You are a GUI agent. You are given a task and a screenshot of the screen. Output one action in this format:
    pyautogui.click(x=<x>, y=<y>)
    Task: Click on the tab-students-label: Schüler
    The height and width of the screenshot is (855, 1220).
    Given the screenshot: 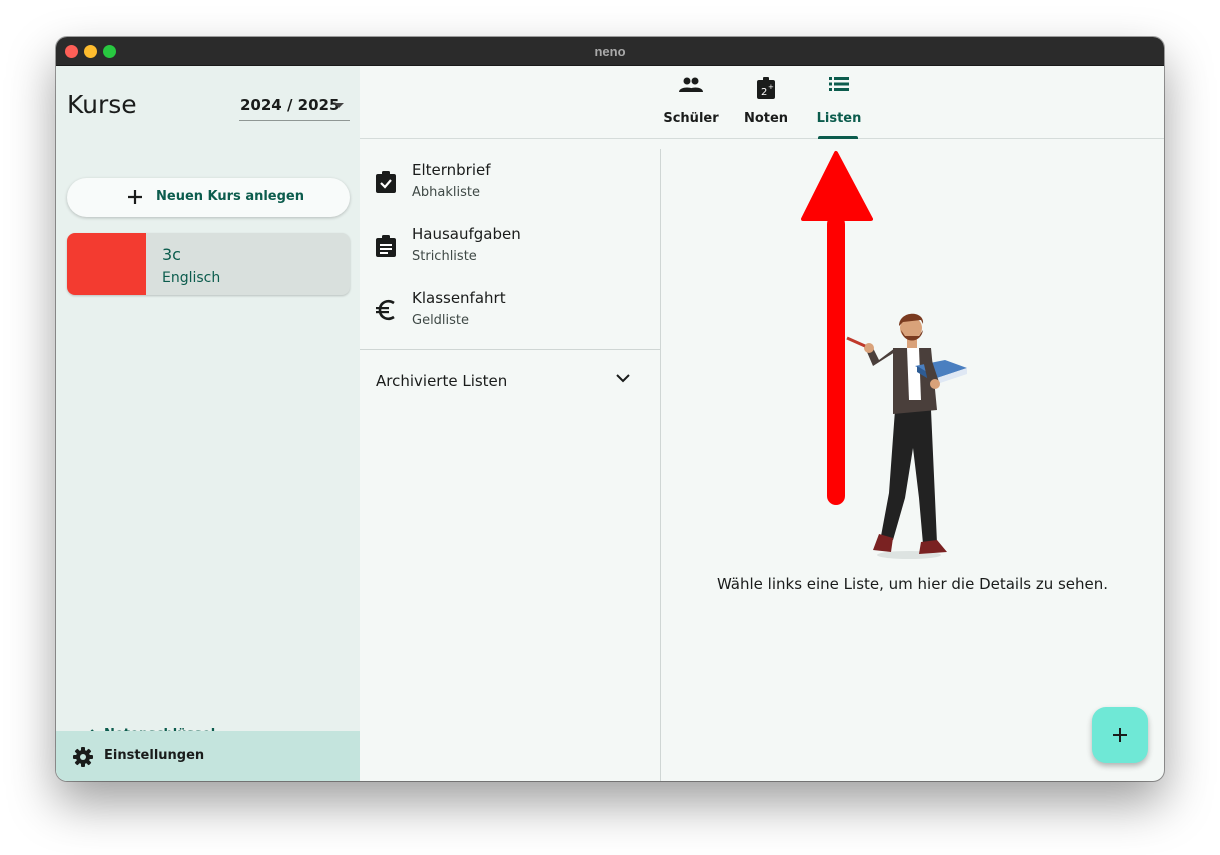 What is the action you would take?
    pyautogui.click(x=691, y=118)
    